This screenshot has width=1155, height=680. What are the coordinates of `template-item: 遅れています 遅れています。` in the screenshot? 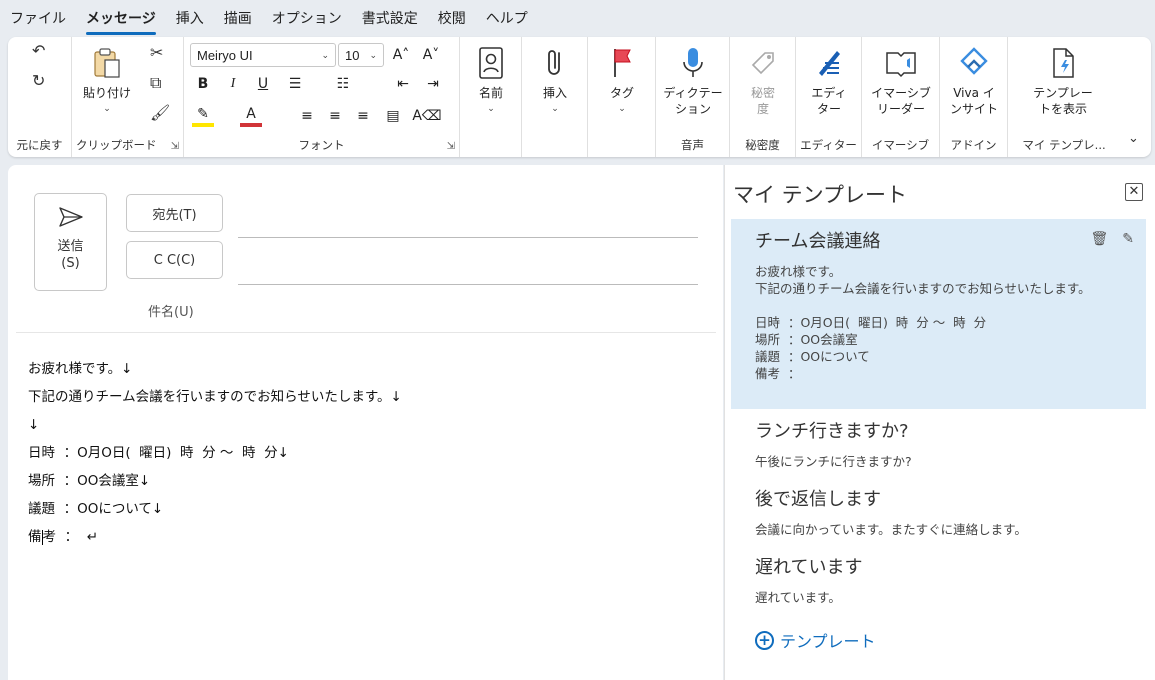 It's located at (938, 580).